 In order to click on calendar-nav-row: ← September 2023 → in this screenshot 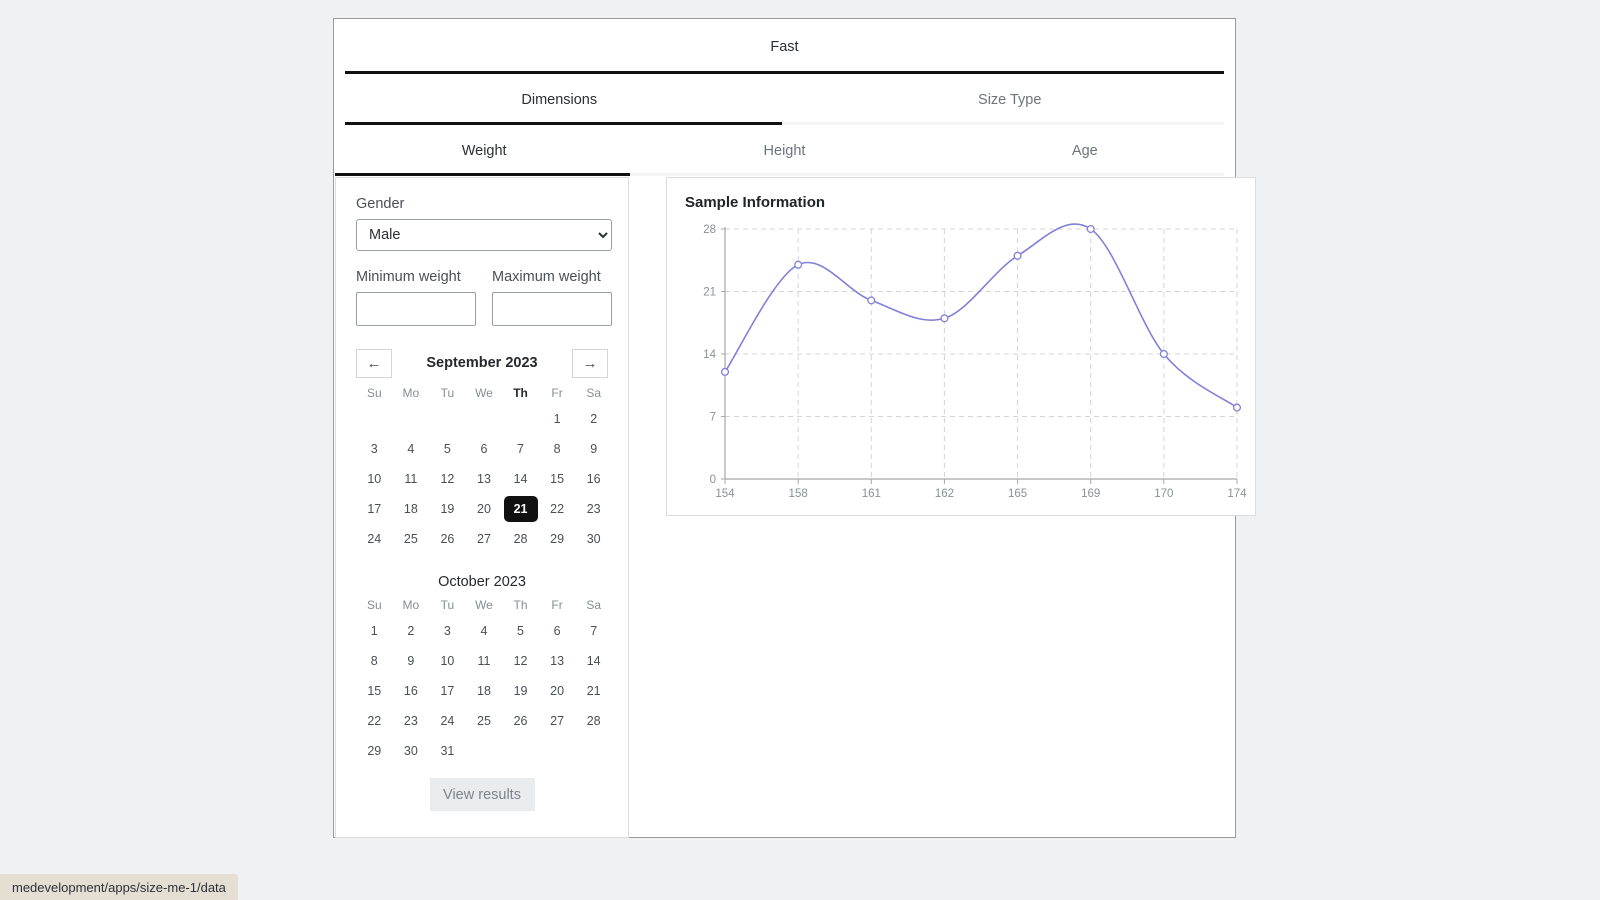, I will do `click(482, 363)`.